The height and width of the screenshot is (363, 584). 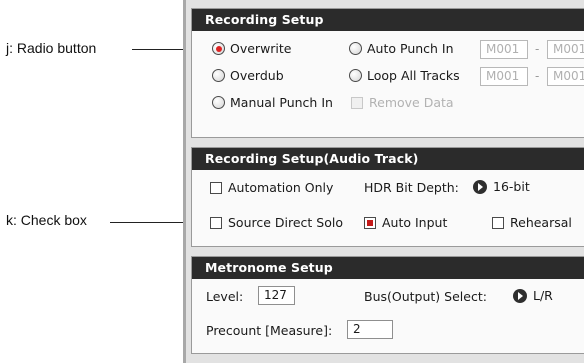 I want to click on recording-setup-audio-title: Recording Setup(Audio Track), so click(x=388, y=159).